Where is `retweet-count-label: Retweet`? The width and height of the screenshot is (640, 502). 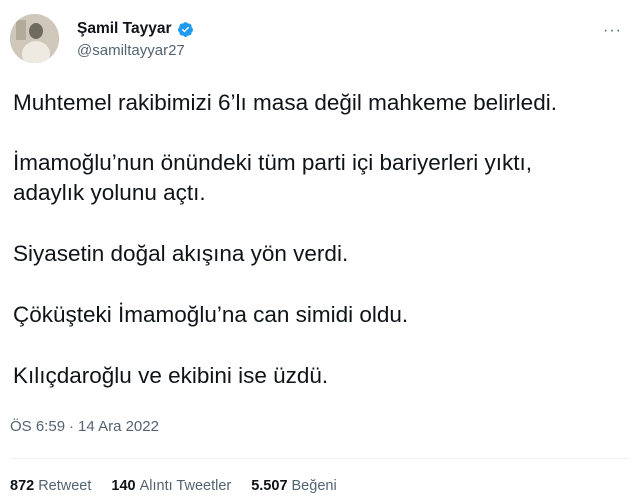
retweet-count-label: Retweet is located at coordinates (65, 486).